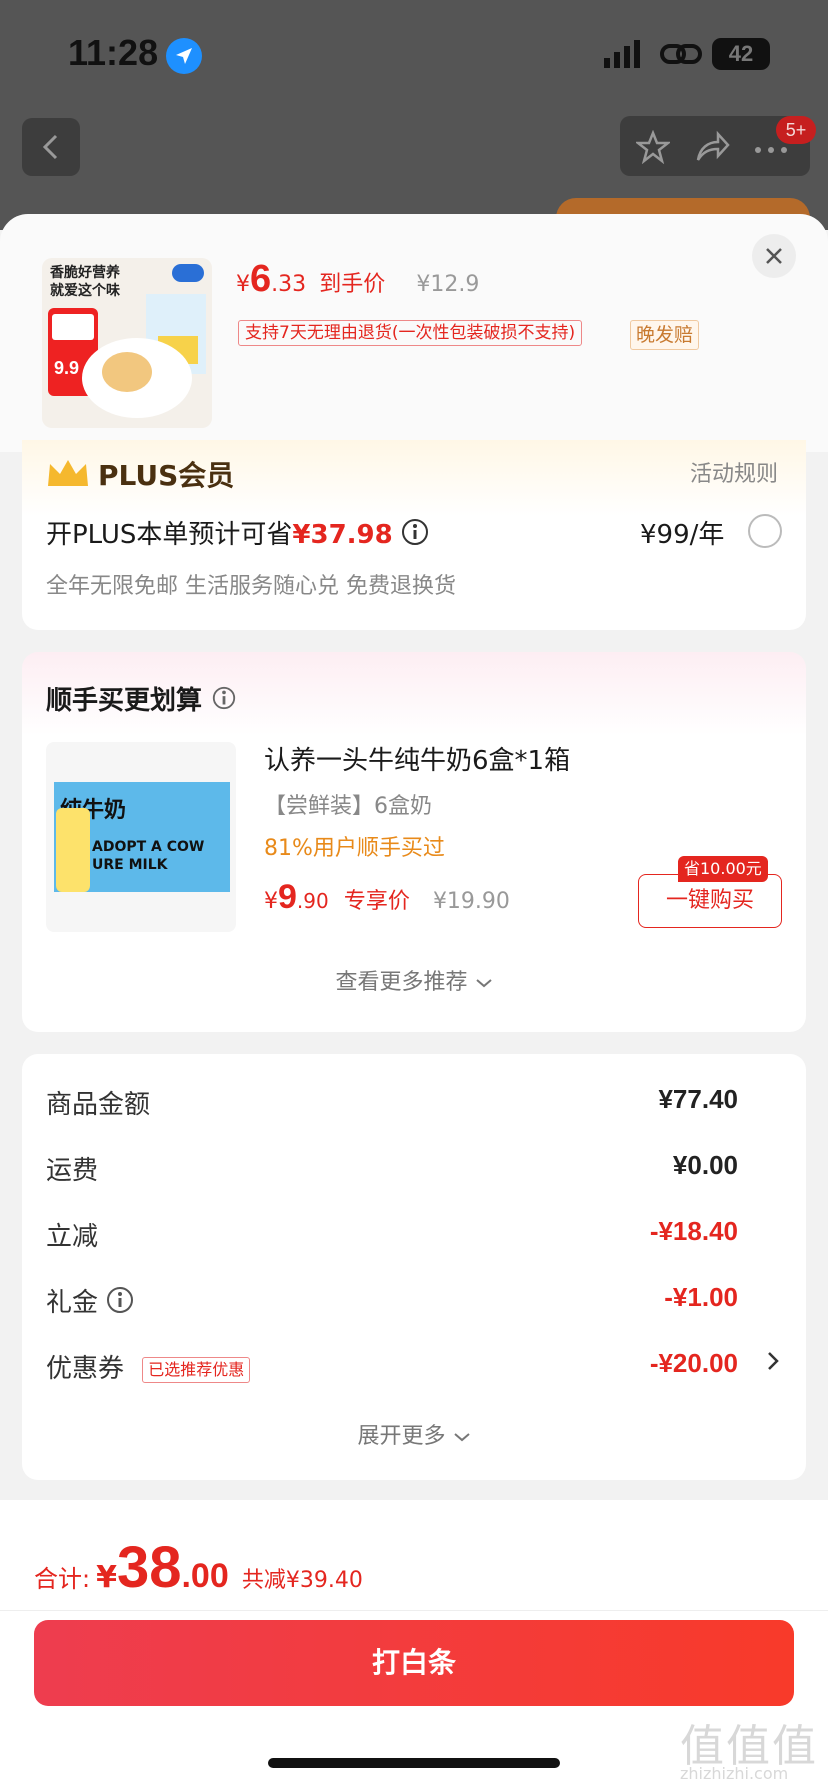  Describe the element at coordinates (251, 586) in the screenshot. I see `plus-benefits: 全年无限免邮 生活服务随心兑 免费退换货` at that location.